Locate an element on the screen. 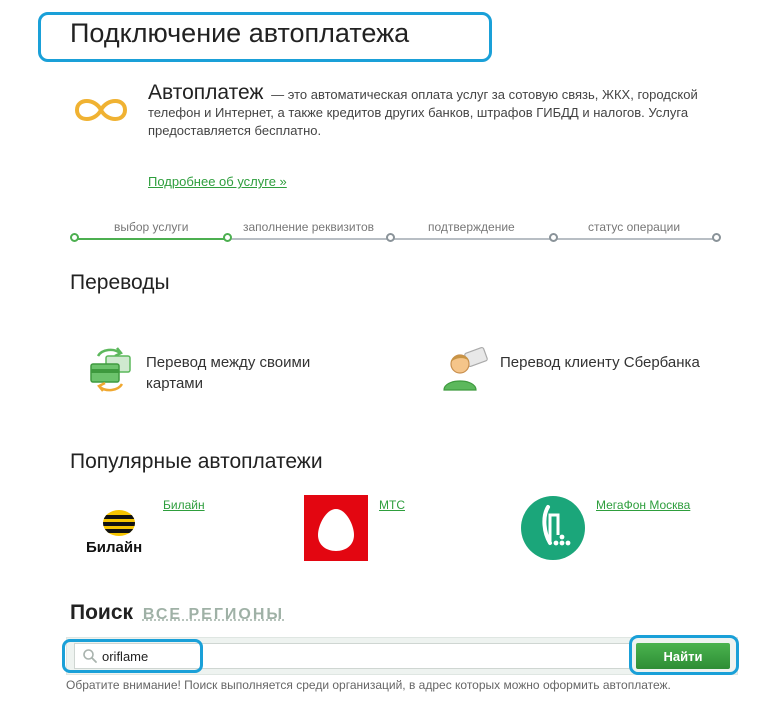 This screenshot has height=716, width=775. transfer-own-cards-label: Перевод между своими картами is located at coordinates (228, 373).